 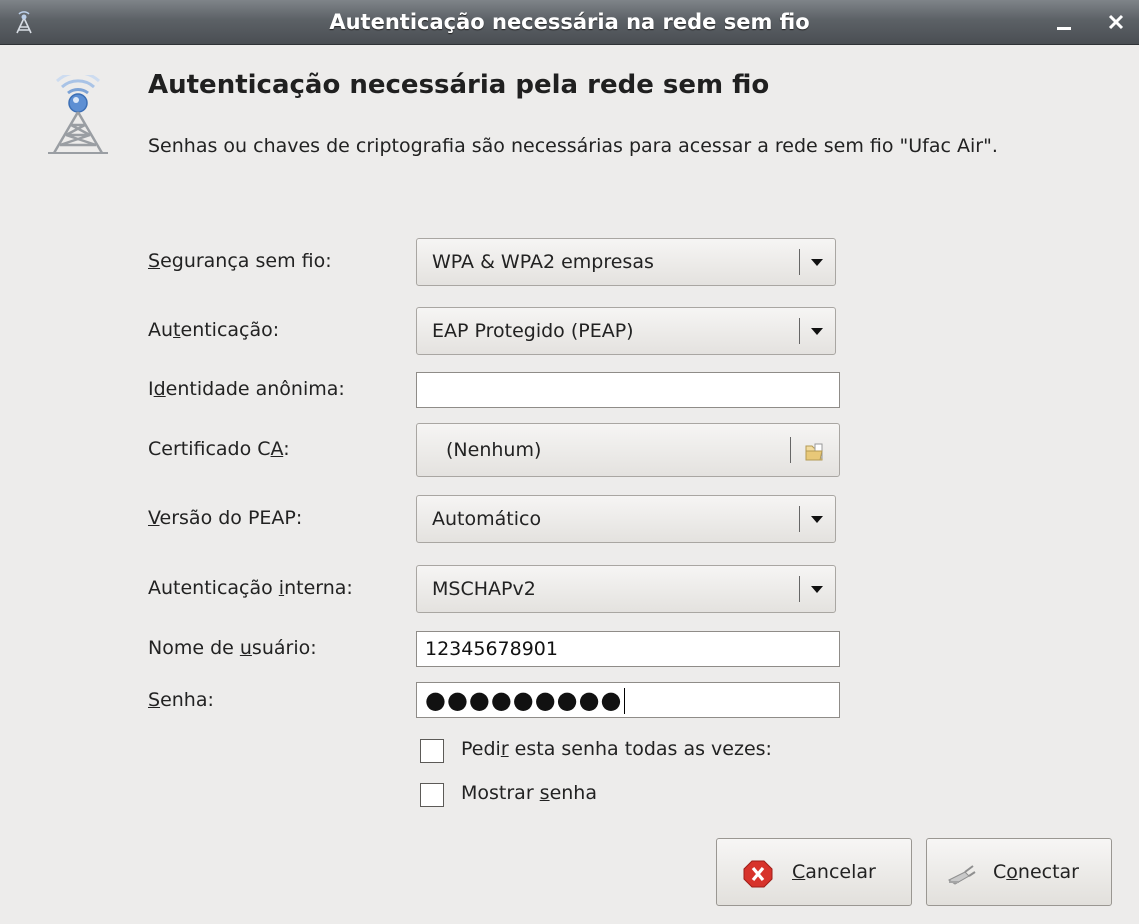 What do you see at coordinates (494, 450) in the screenshot?
I see `ca-certificate-value: (Nenhum)` at bounding box center [494, 450].